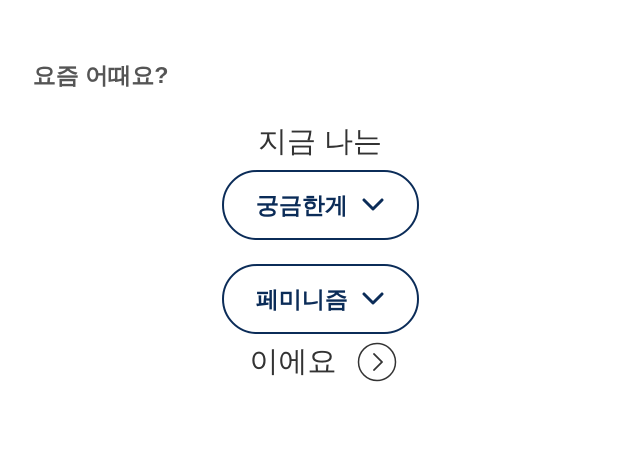  Describe the element at coordinates (320, 299) in the screenshot. I see `dropdown-button: 페미니즘` at that location.